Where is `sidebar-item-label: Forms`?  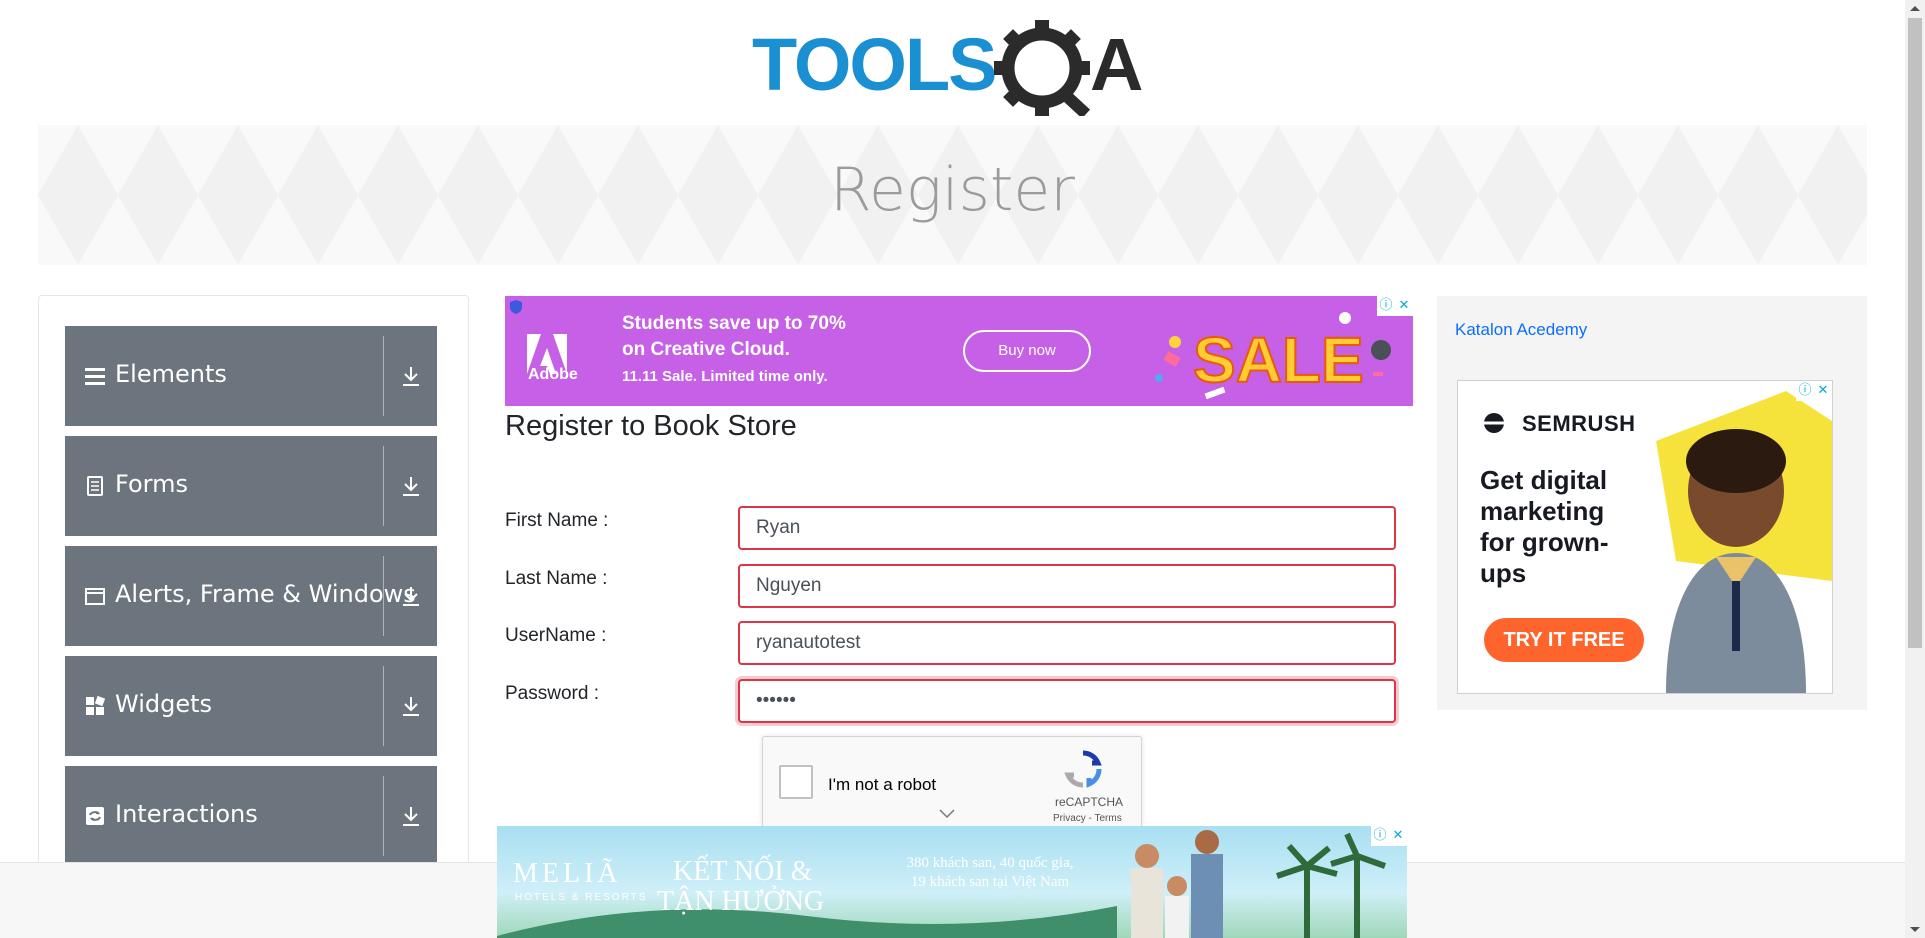 sidebar-item-label: Forms is located at coordinates (151, 484).